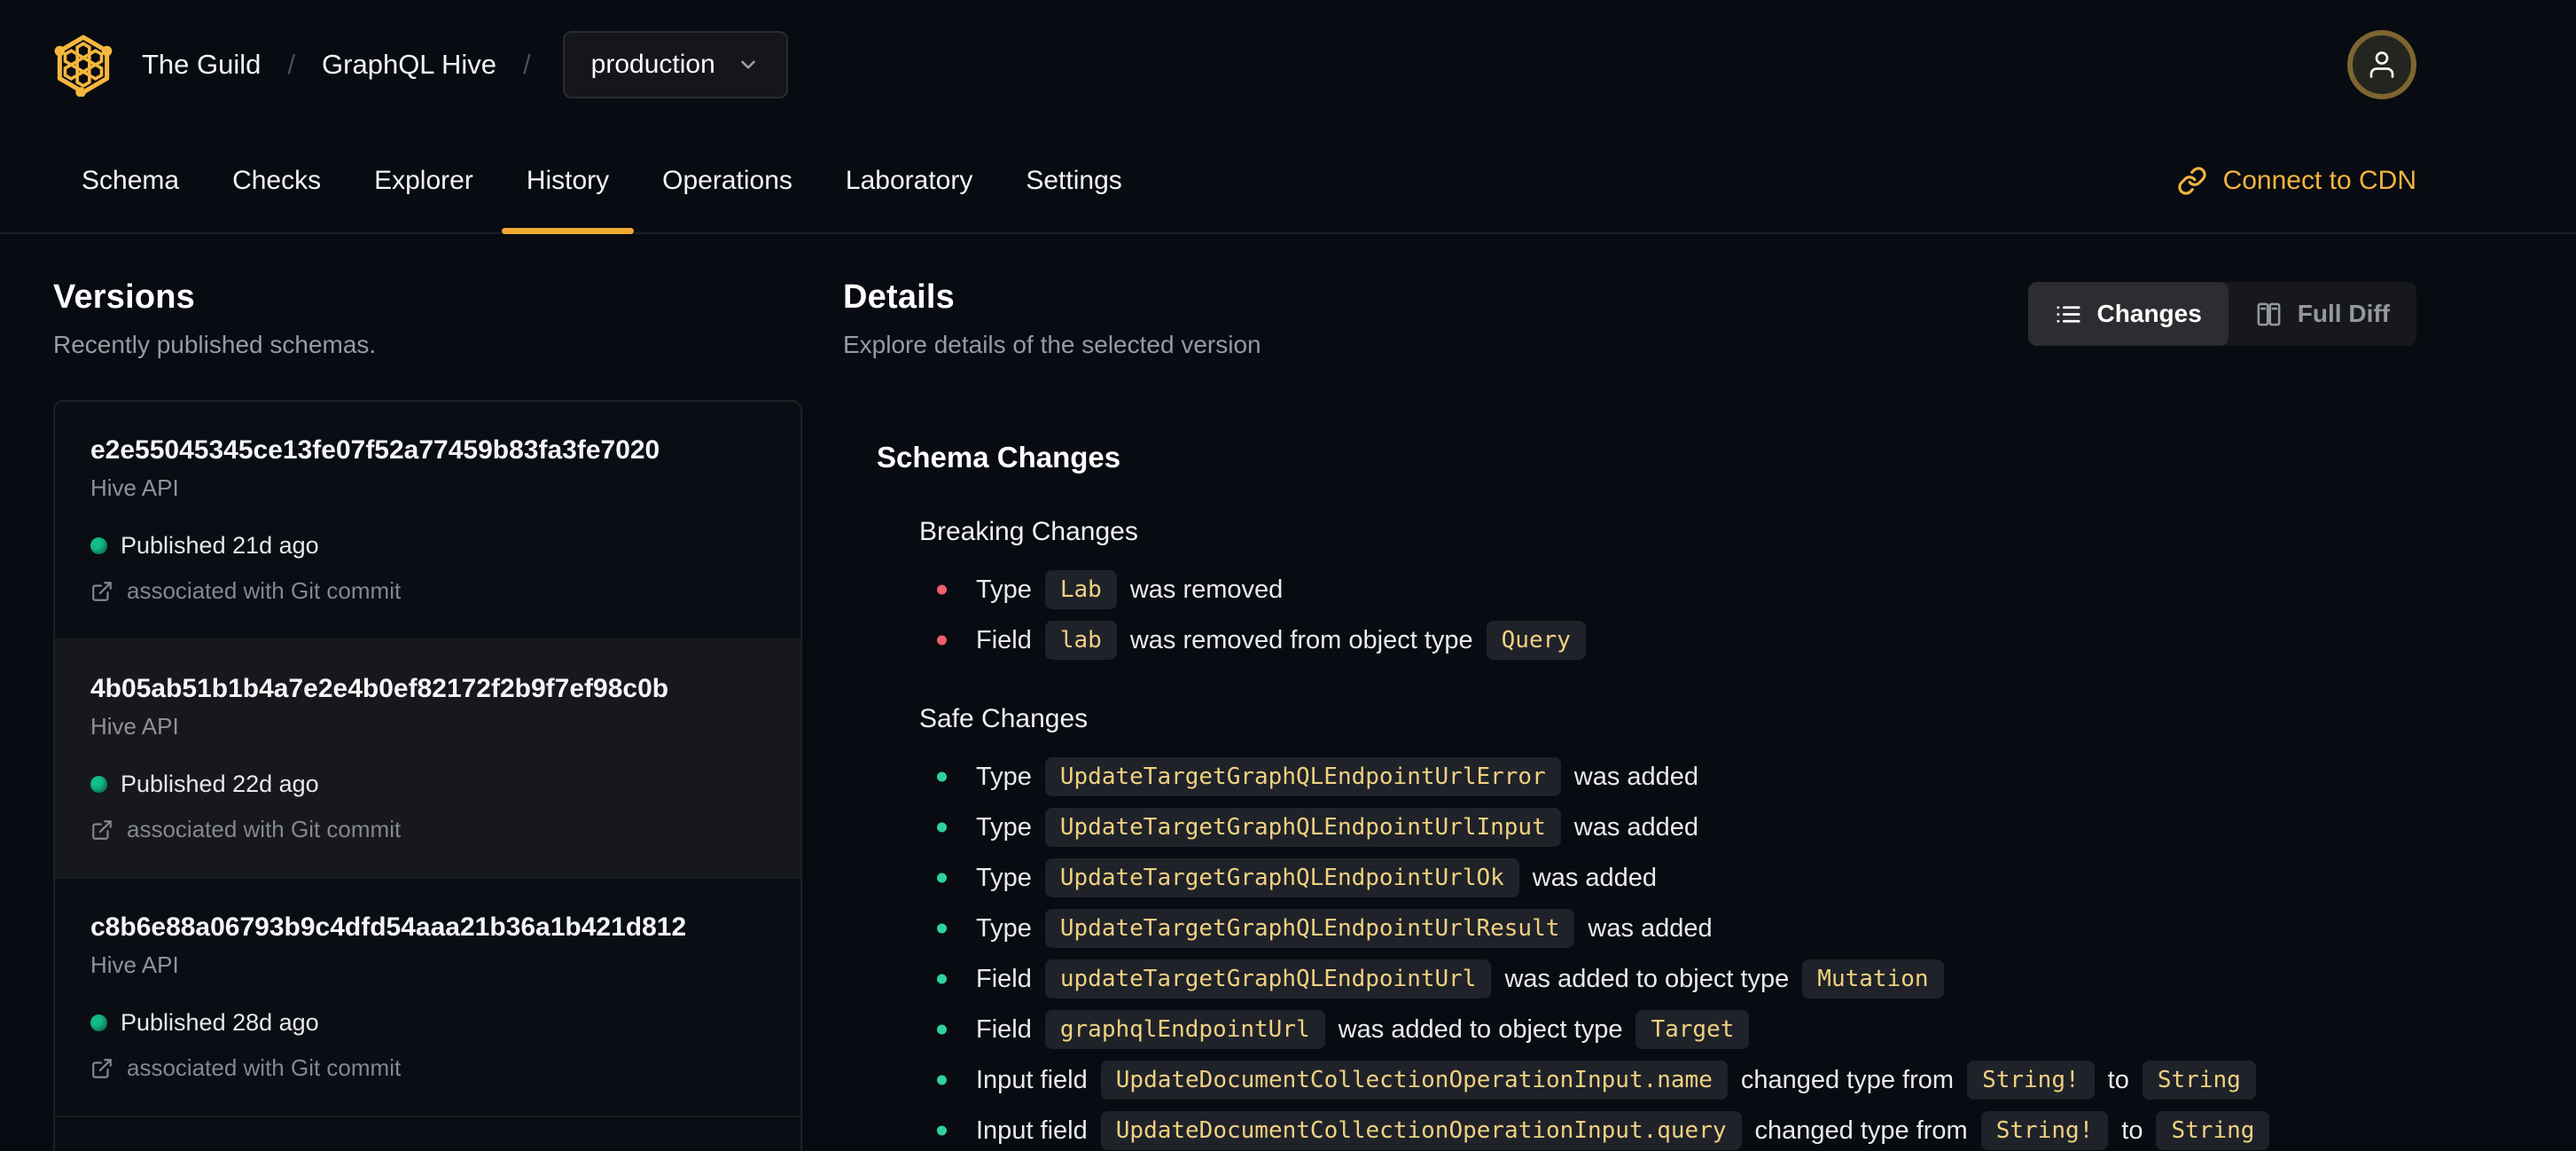 This screenshot has width=2576, height=1151. Describe the element at coordinates (409, 65) in the screenshot. I see `breadcrumb-project: GraphQL Hive` at that location.